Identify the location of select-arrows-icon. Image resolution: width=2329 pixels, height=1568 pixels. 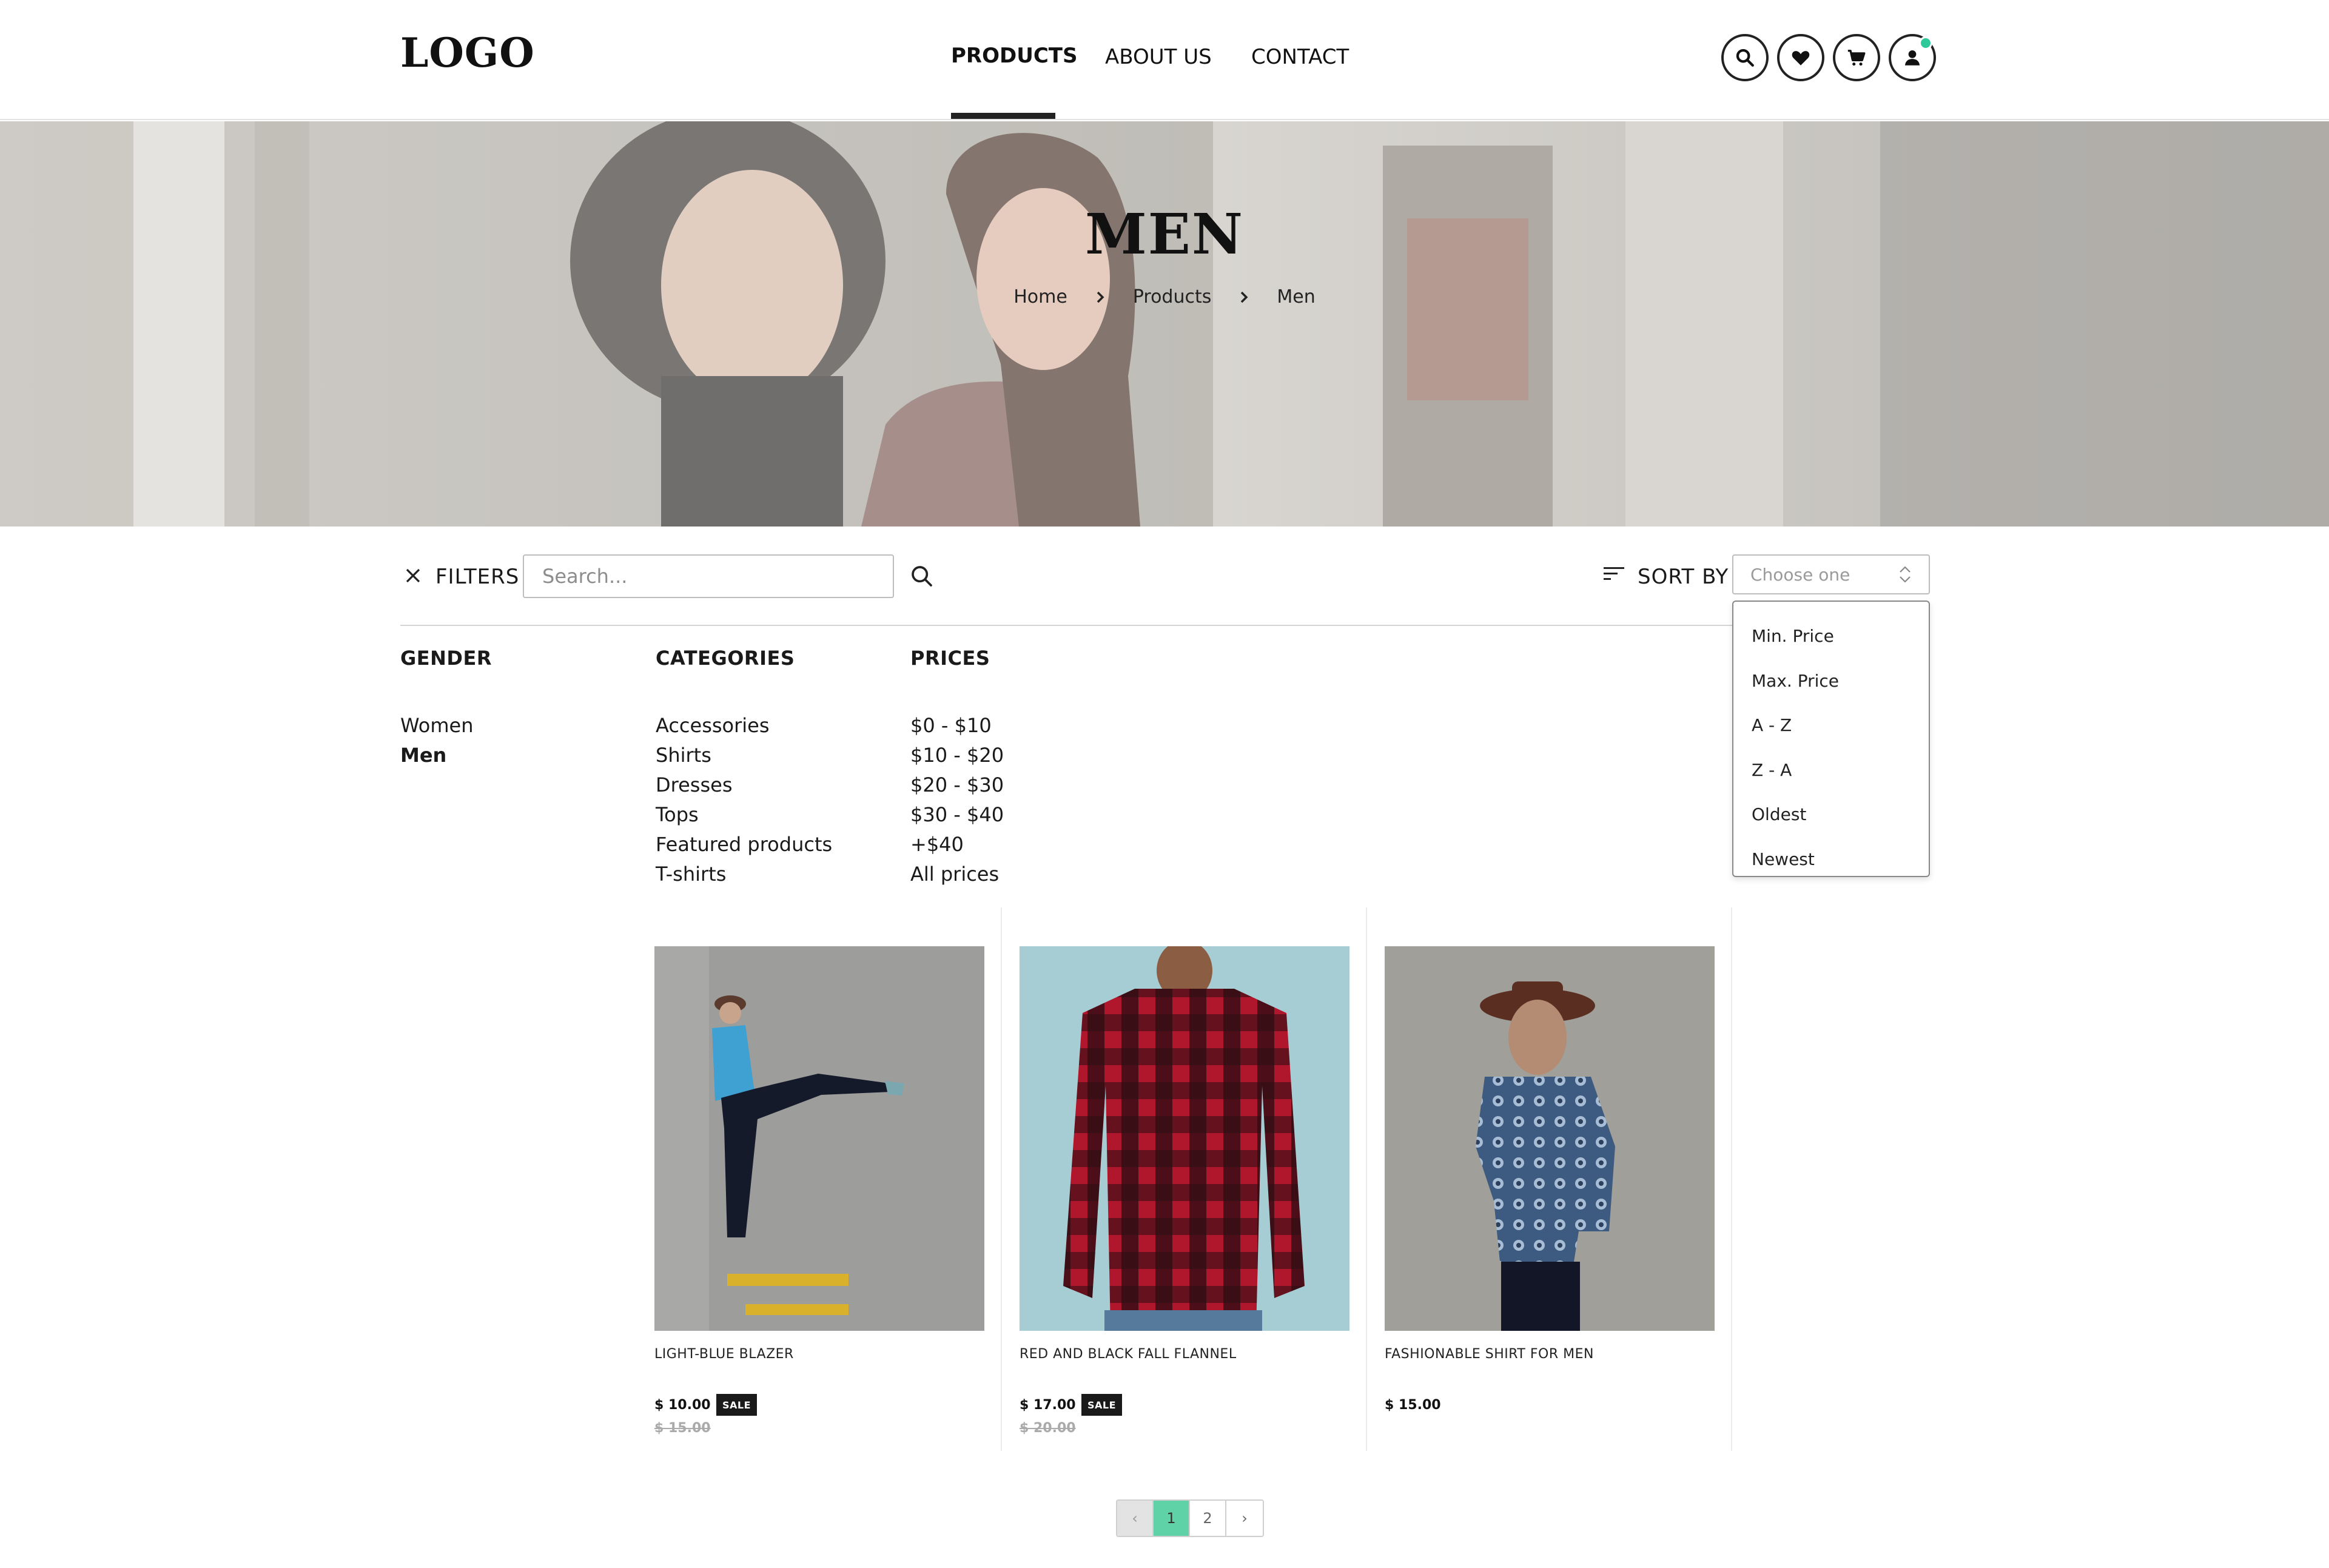
(1906, 574).